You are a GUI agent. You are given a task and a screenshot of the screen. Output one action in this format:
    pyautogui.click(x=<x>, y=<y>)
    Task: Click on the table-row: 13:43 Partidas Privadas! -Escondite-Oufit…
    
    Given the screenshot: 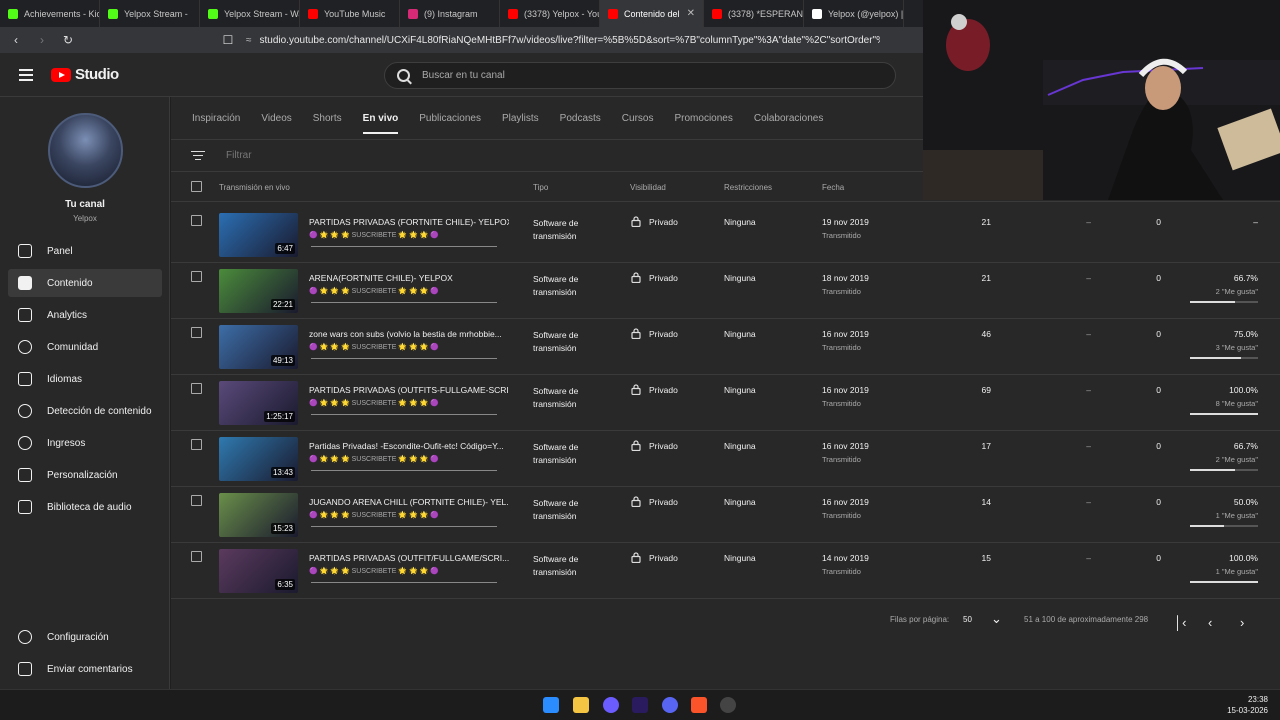 What is the action you would take?
    pyautogui.click(x=725, y=459)
    